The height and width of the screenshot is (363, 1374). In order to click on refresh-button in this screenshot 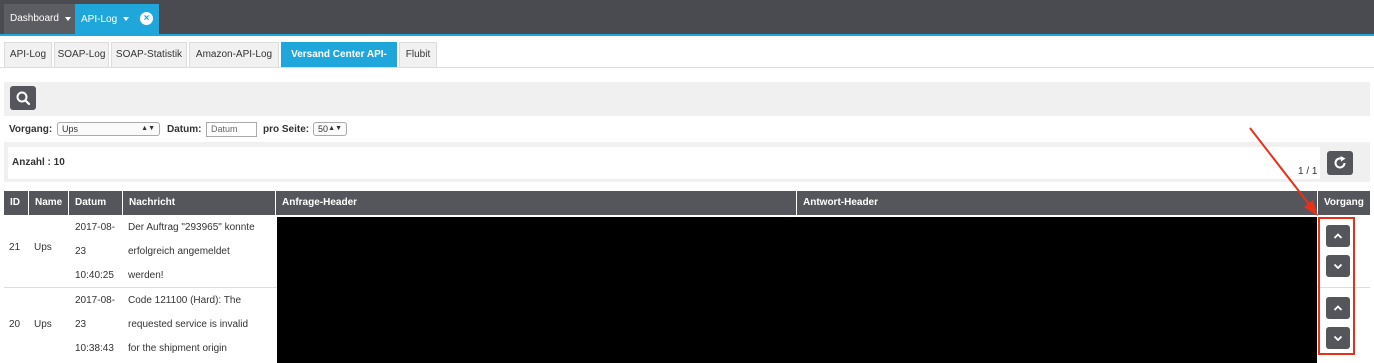, I will do `click(1340, 163)`.